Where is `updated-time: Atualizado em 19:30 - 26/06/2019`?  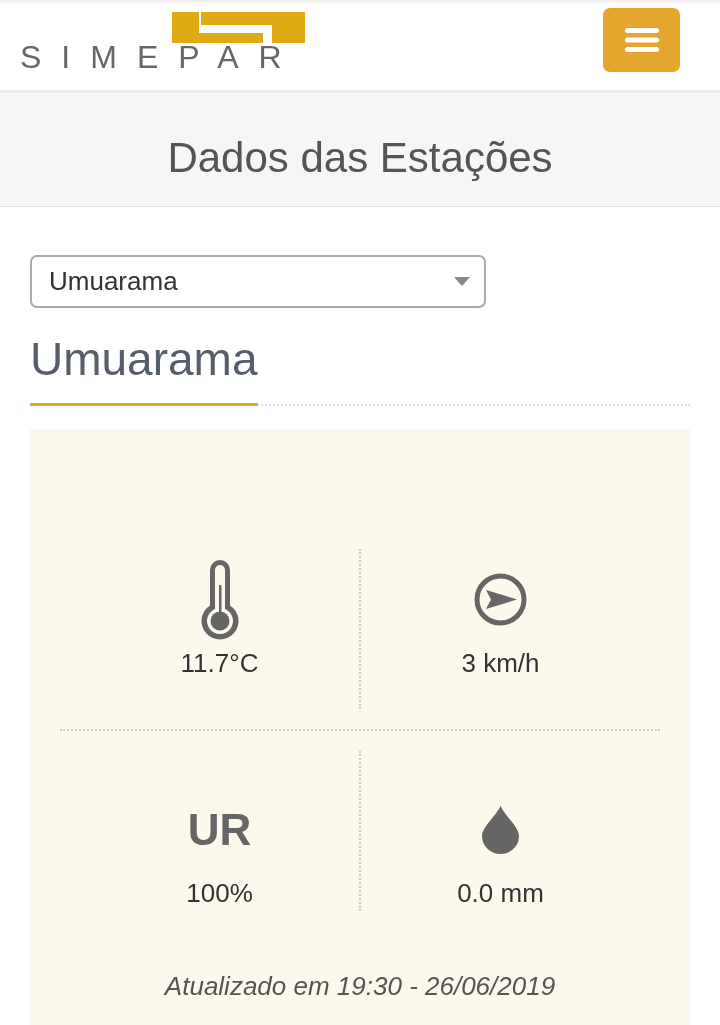 updated-time: Atualizado em 19:30 - 26/06/2019 is located at coordinates (359, 986).